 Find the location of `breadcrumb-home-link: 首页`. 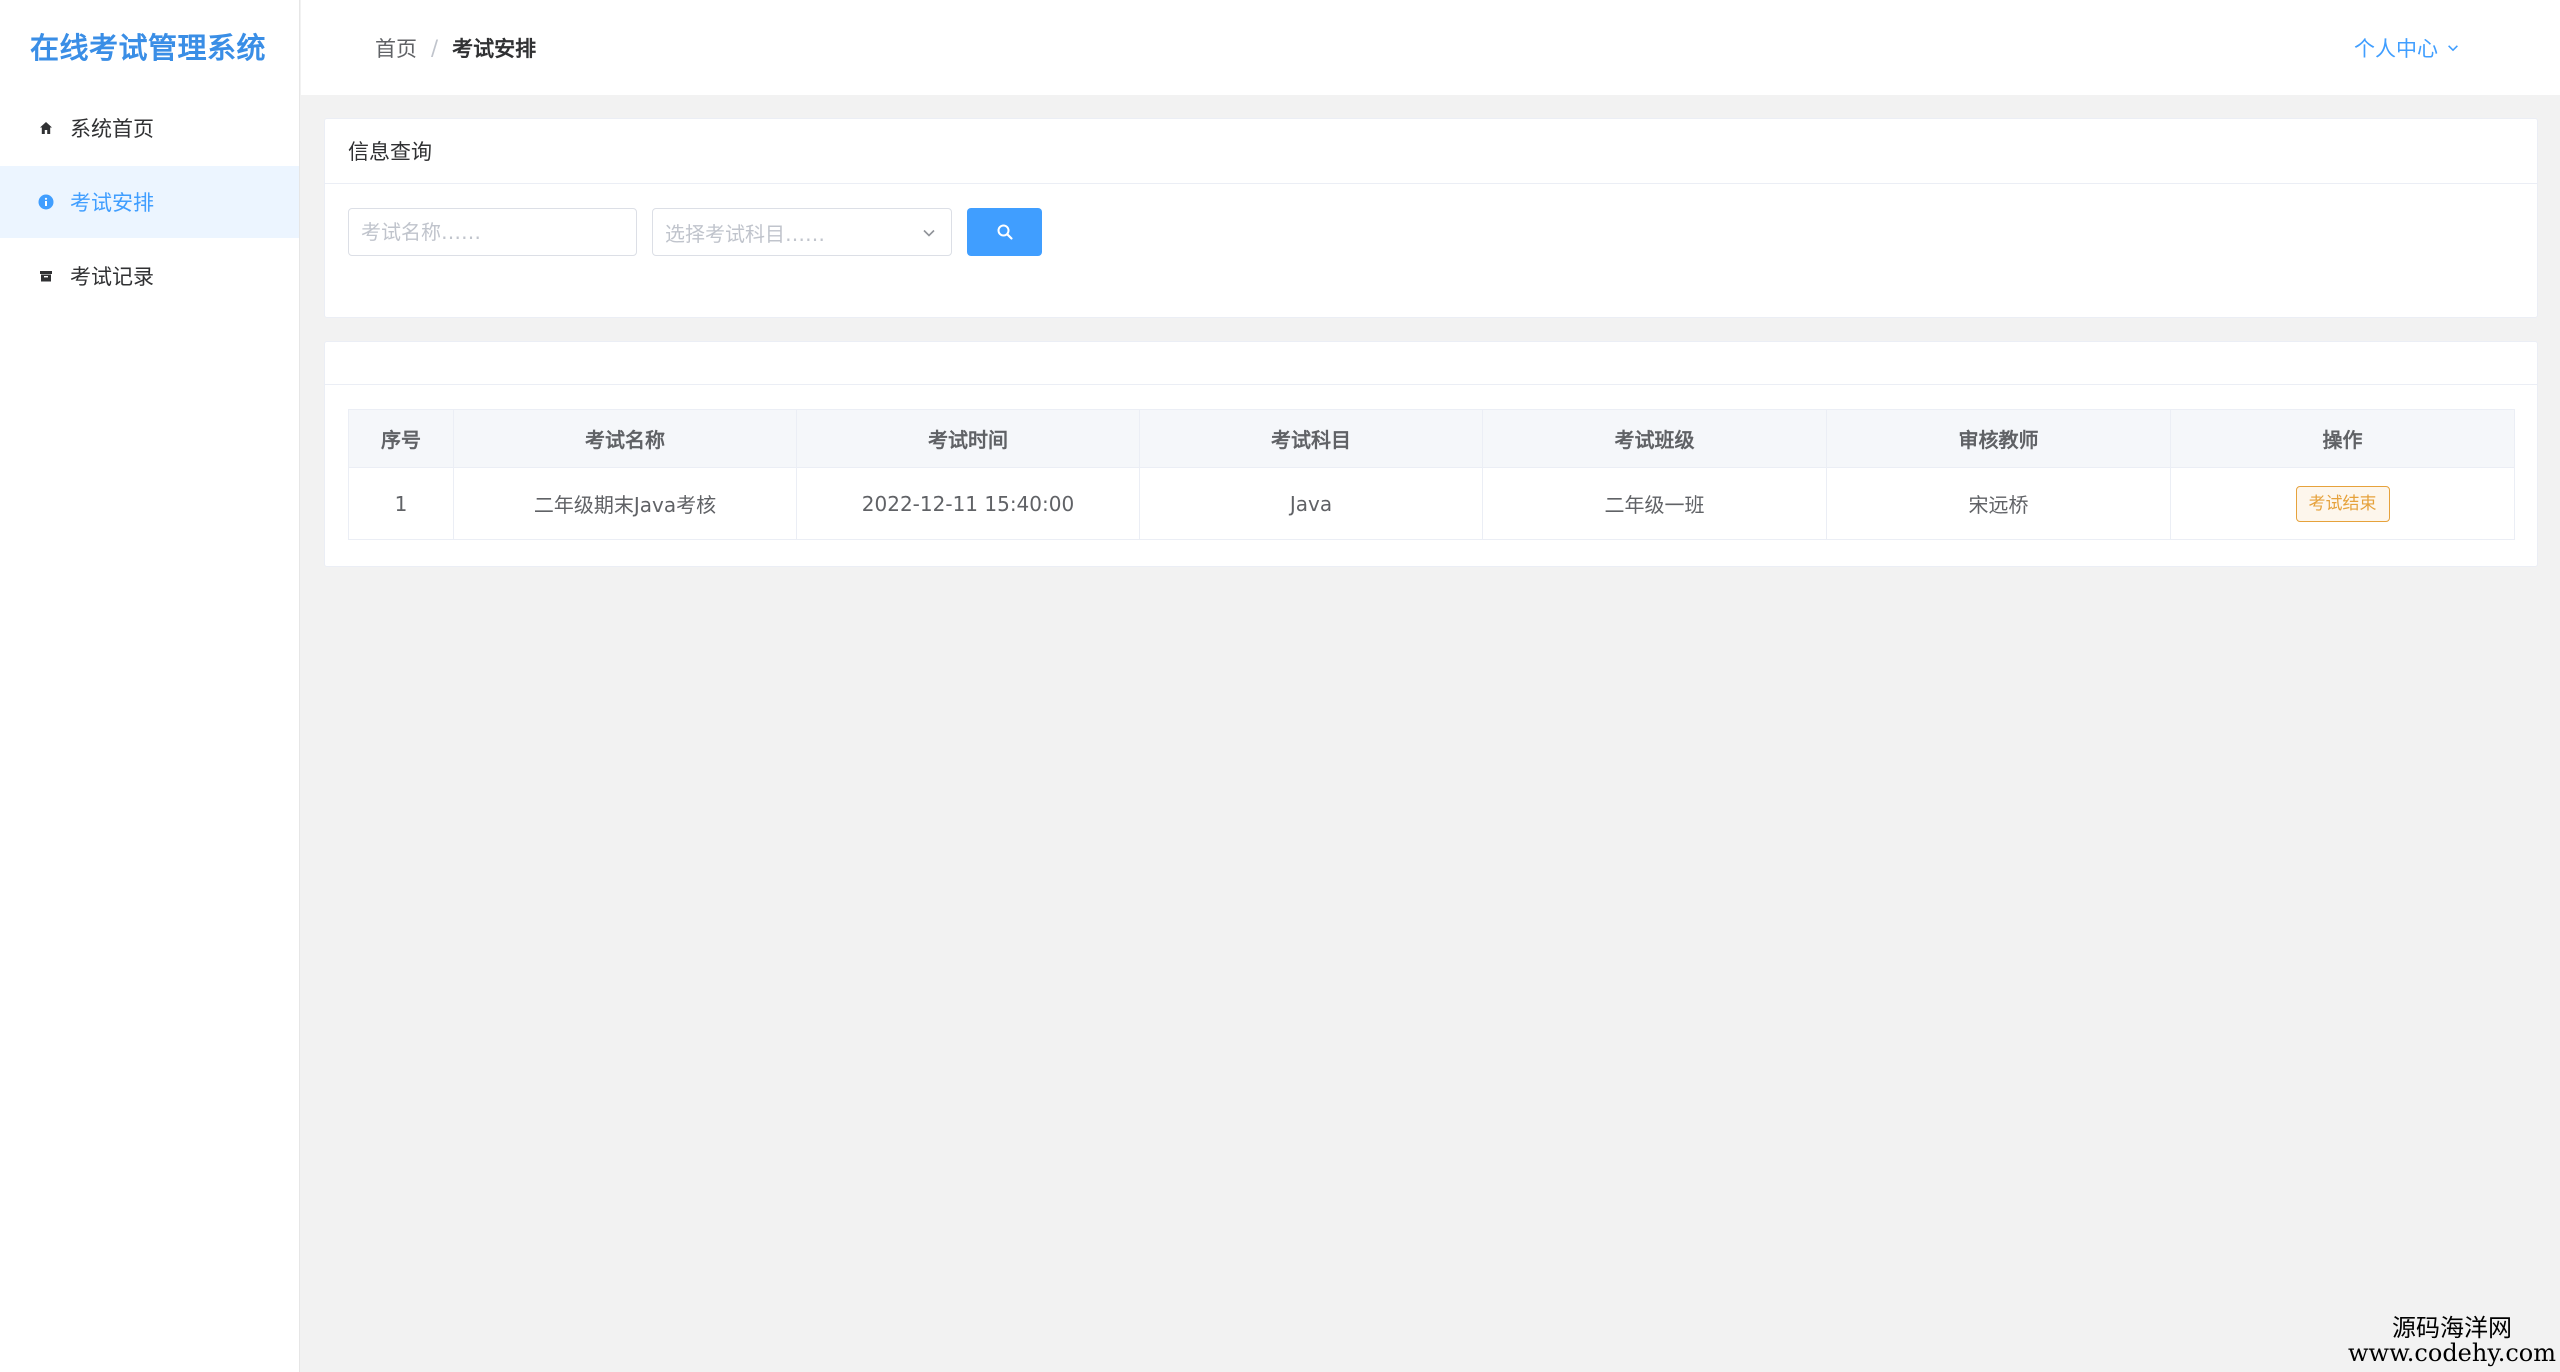

breadcrumb-home-link: 首页 is located at coordinates (396, 48).